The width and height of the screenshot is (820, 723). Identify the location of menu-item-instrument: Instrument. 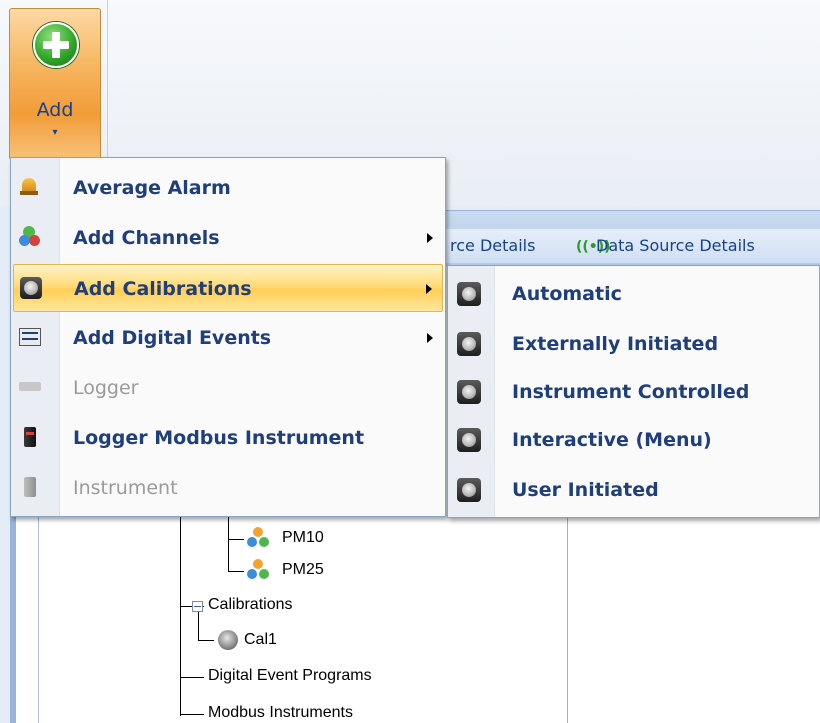
(228, 488).